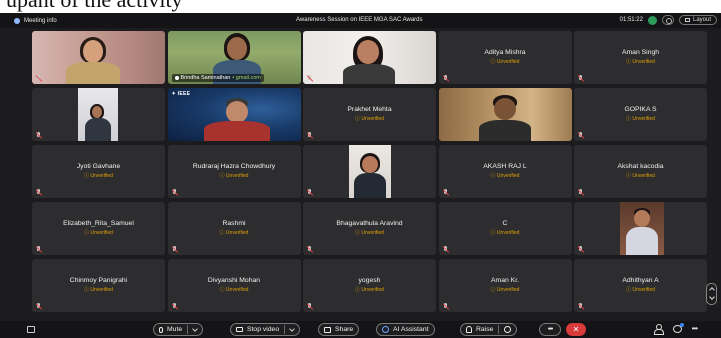 This screenshot has width=721, height=338. Describe the element at coordinates (369, 109) in the screenshot. I see `participant-name: Prakhet Mehta` at that location.